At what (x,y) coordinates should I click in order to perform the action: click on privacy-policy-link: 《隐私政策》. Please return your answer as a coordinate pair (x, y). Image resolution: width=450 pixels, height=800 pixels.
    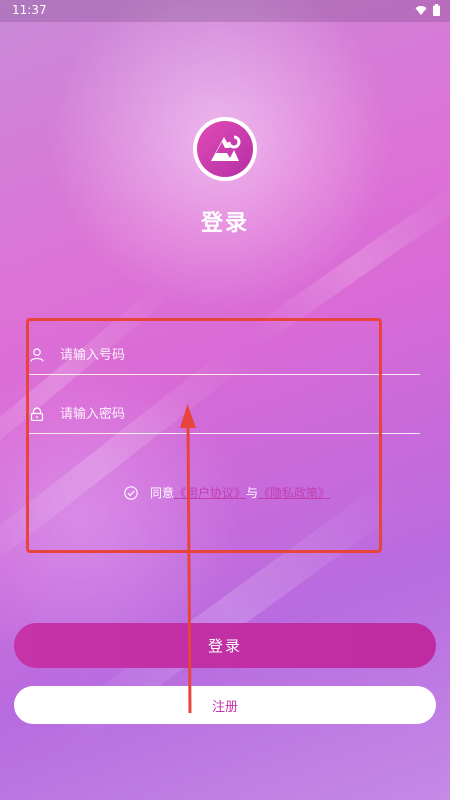
    Looking at the image, I should click on (294, 492).